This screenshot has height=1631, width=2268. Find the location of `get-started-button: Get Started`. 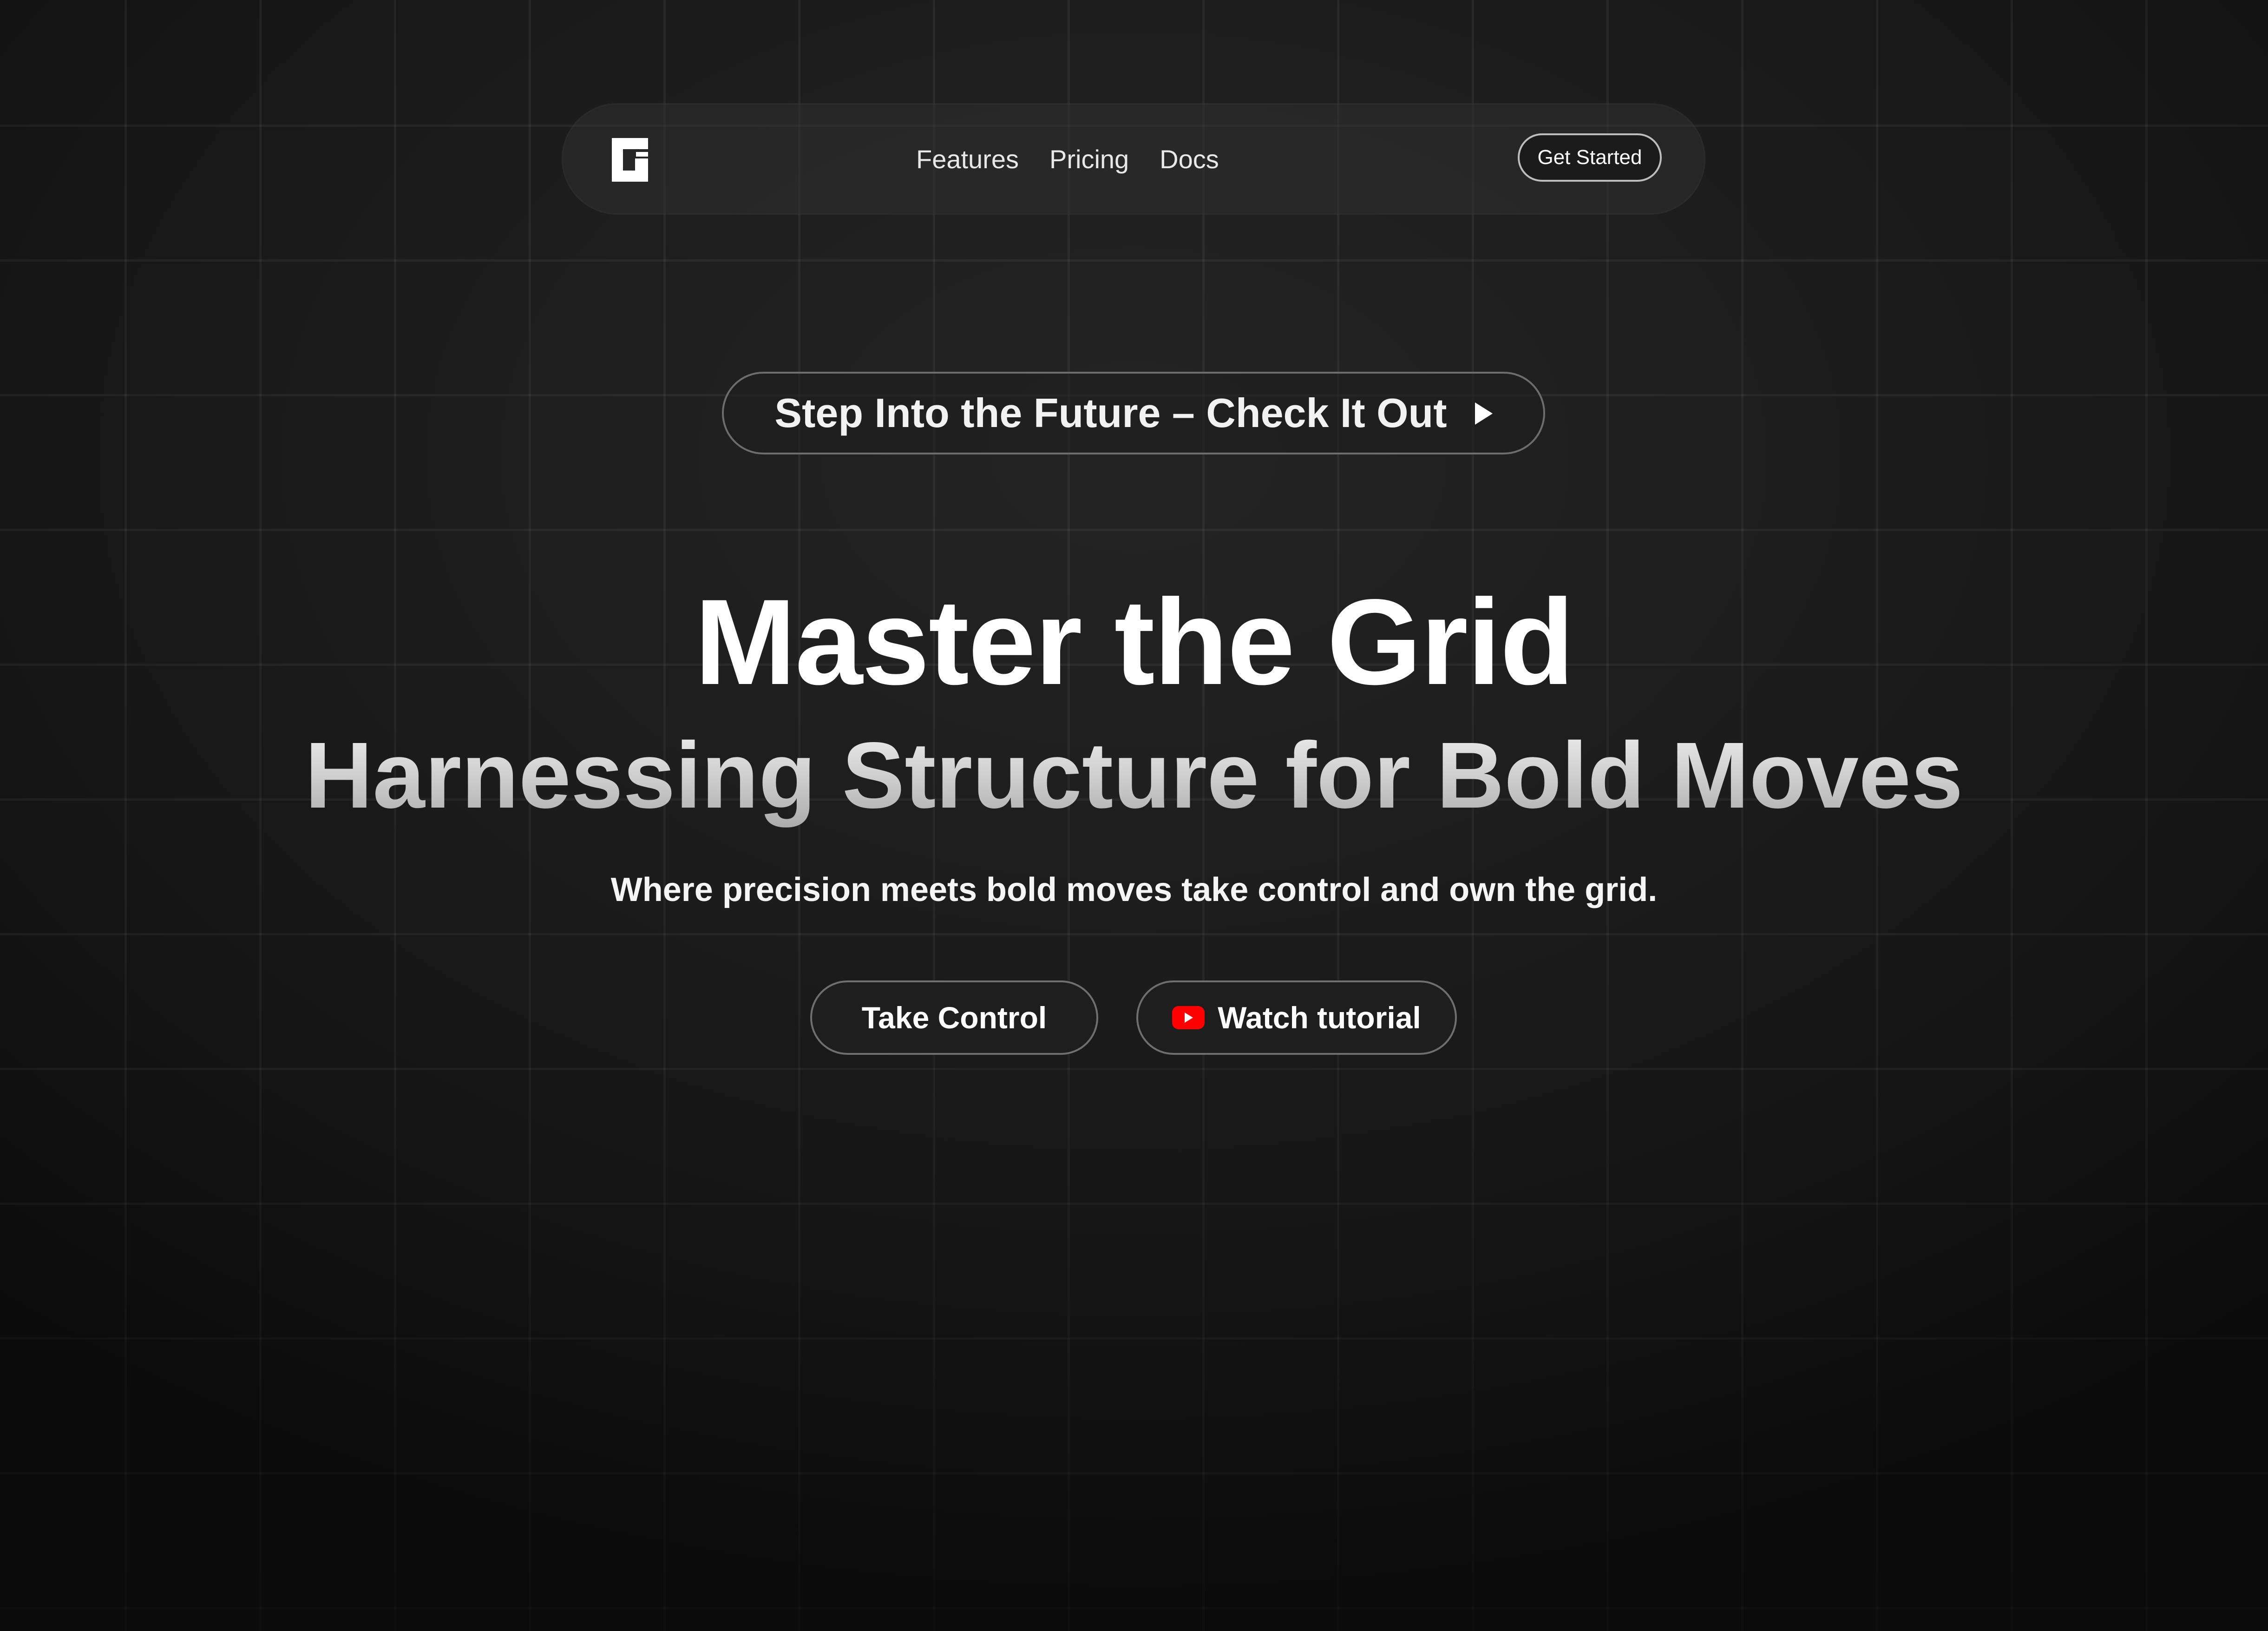

get-started-button: Get Started is located at coordinates (1590, 158).